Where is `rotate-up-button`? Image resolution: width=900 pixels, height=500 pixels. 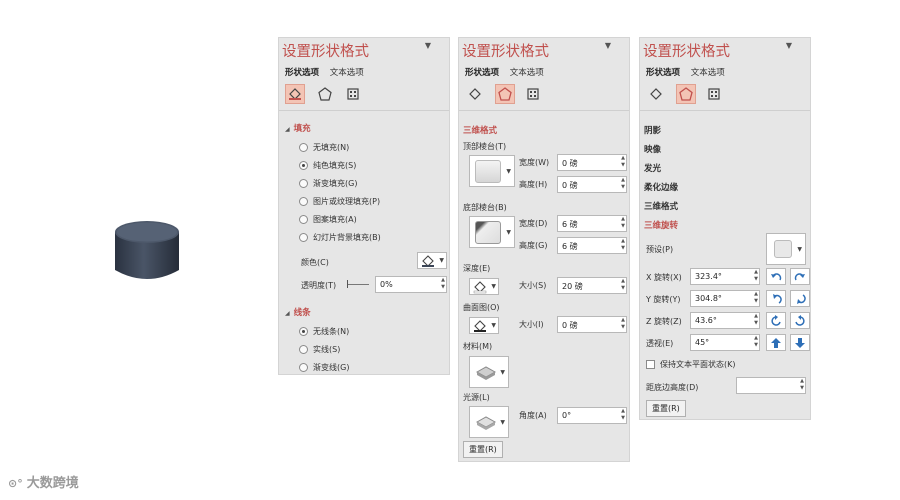 rotate-up-button is located at coordinates (776, 298).